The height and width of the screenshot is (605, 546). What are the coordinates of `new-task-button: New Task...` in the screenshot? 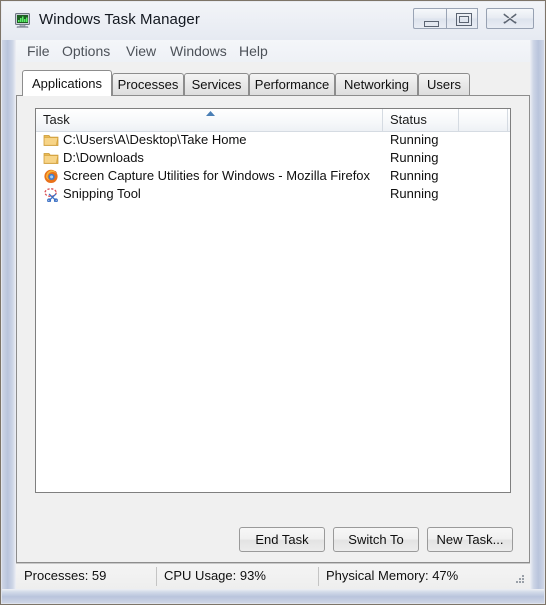 It's located at (470, 539).